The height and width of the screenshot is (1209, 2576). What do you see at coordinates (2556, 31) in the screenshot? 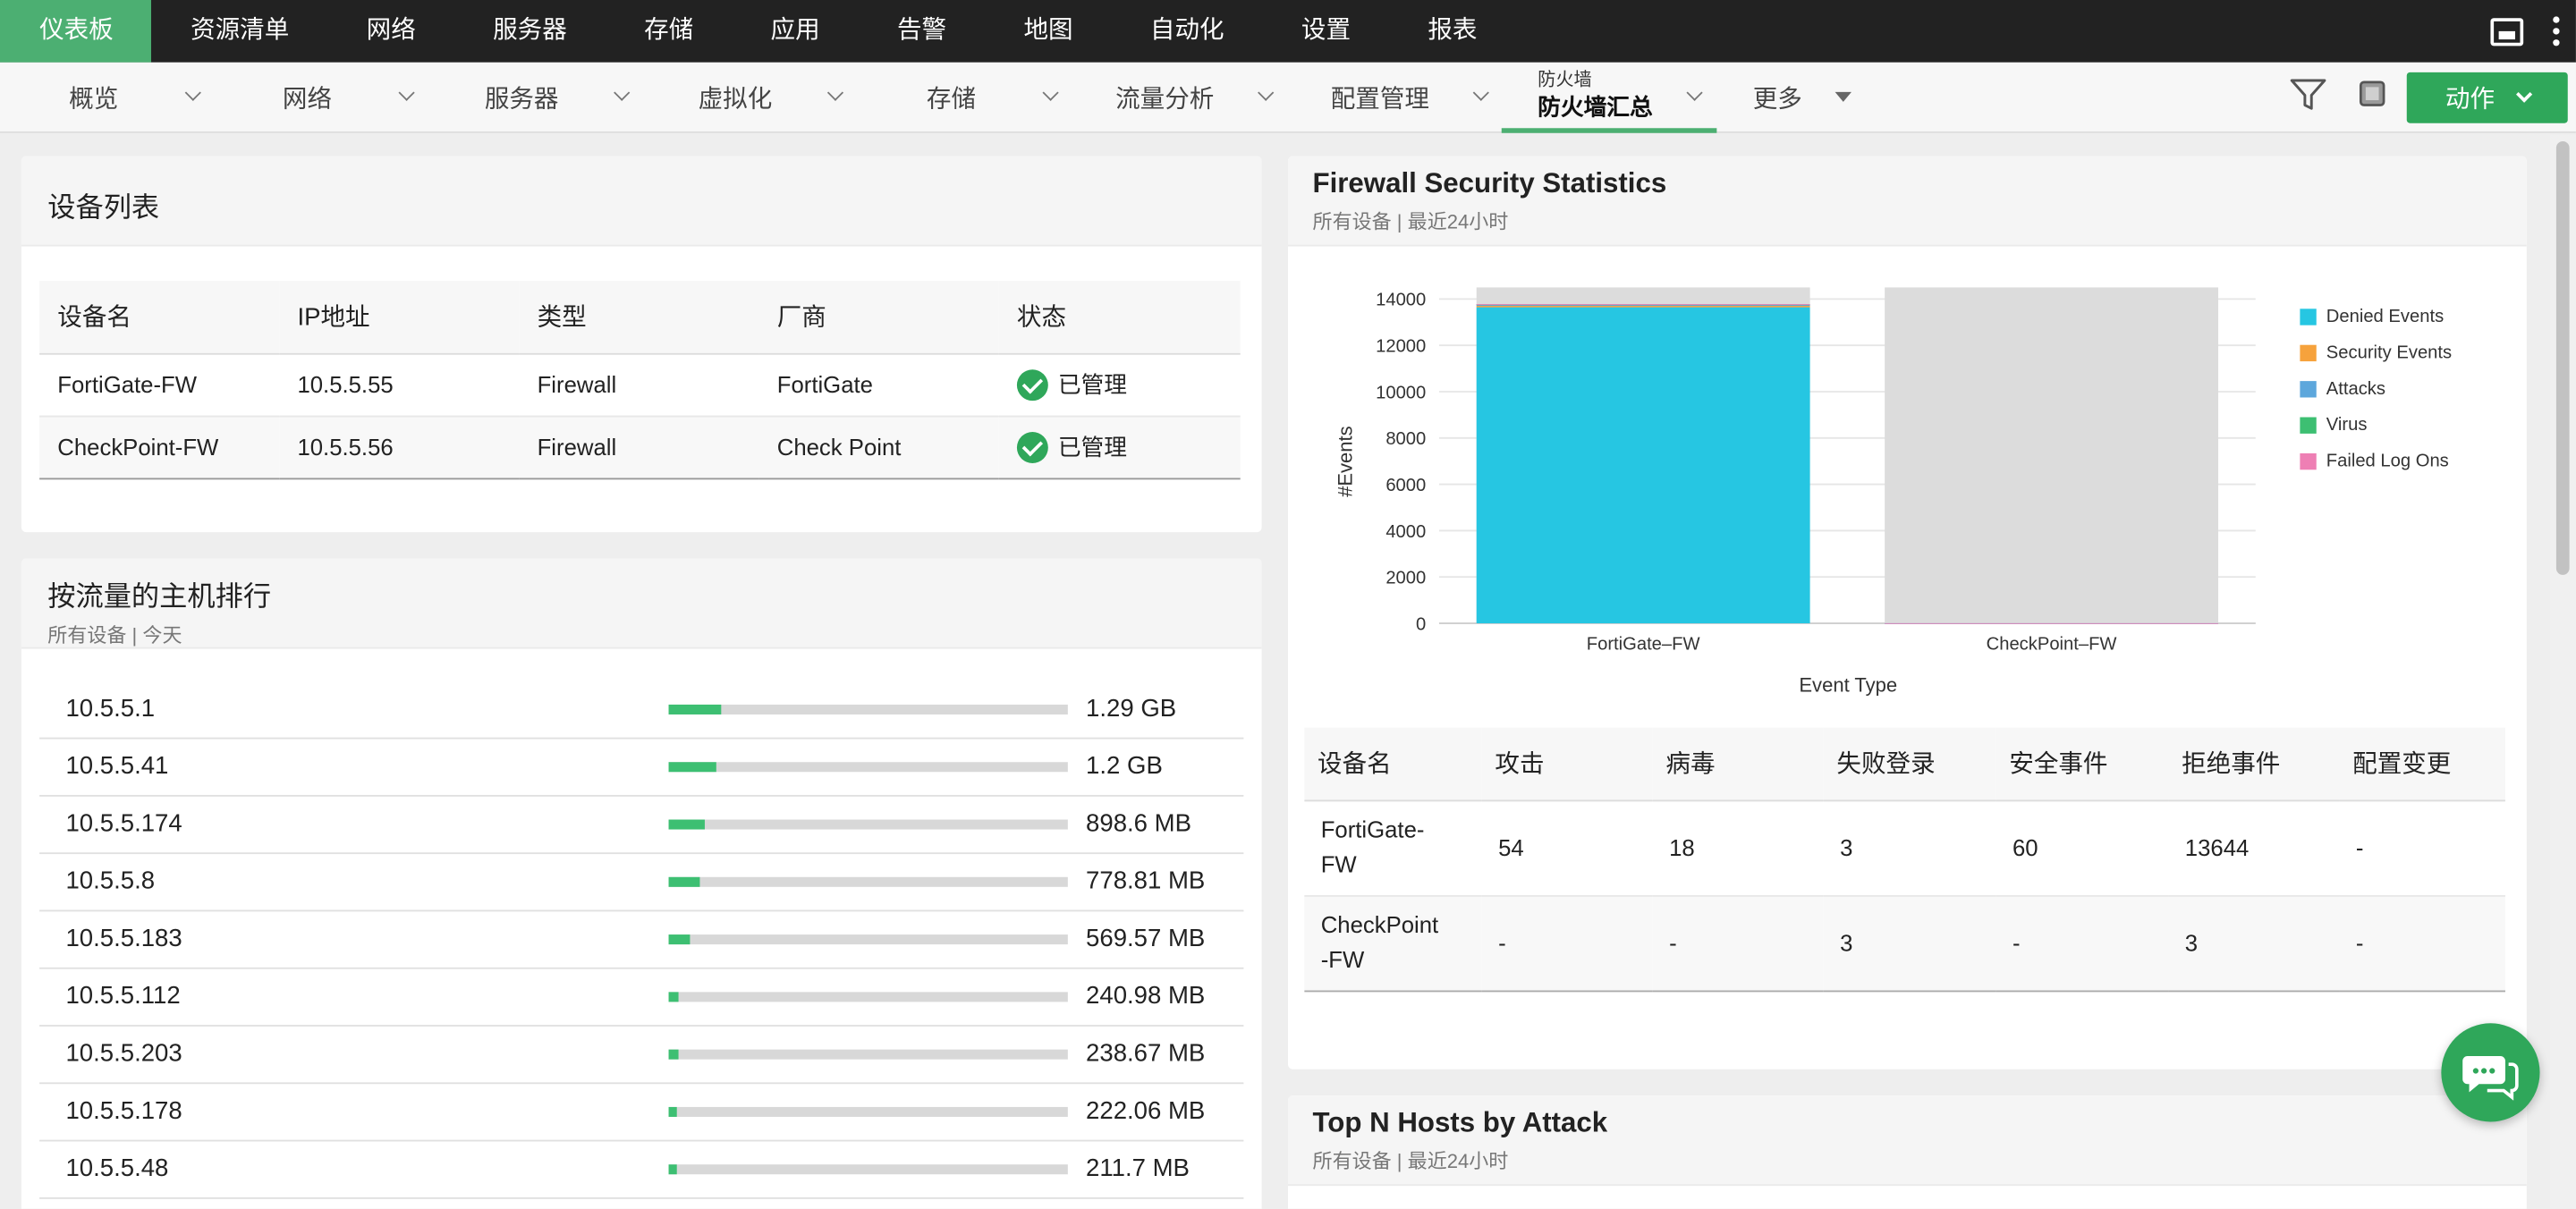
I see `kebab-menu-icon` at bounding box center [2556, 31].